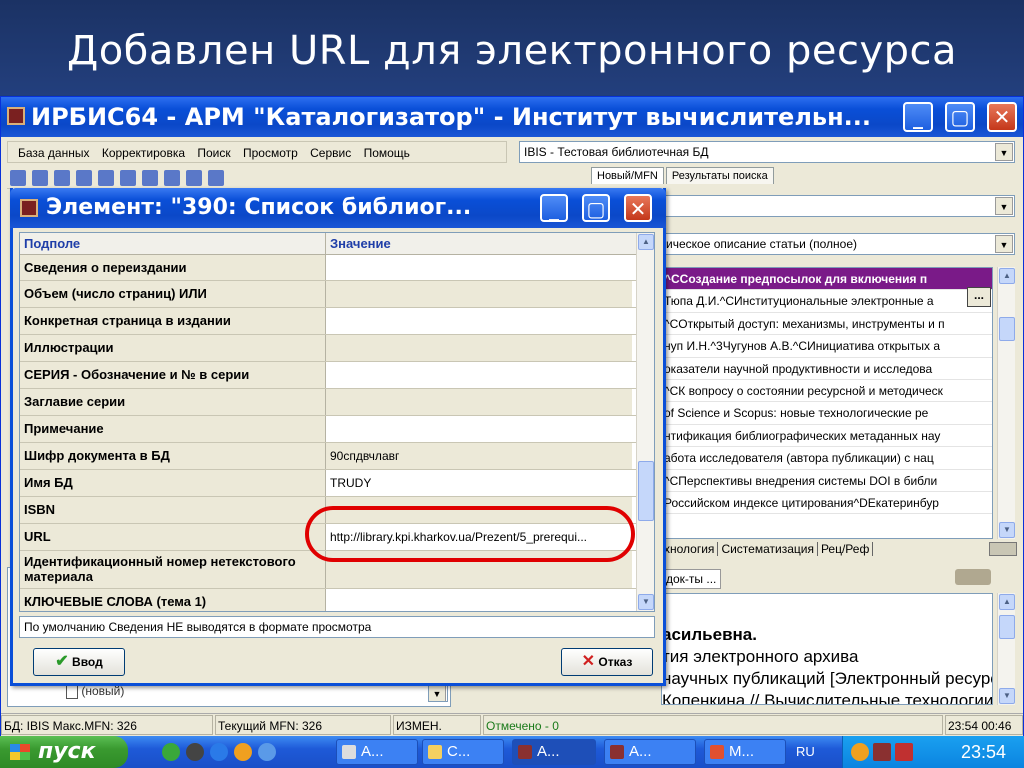 This screenshot has width=1024, height=768. I want to click on forward-icon, so click(128, 178).